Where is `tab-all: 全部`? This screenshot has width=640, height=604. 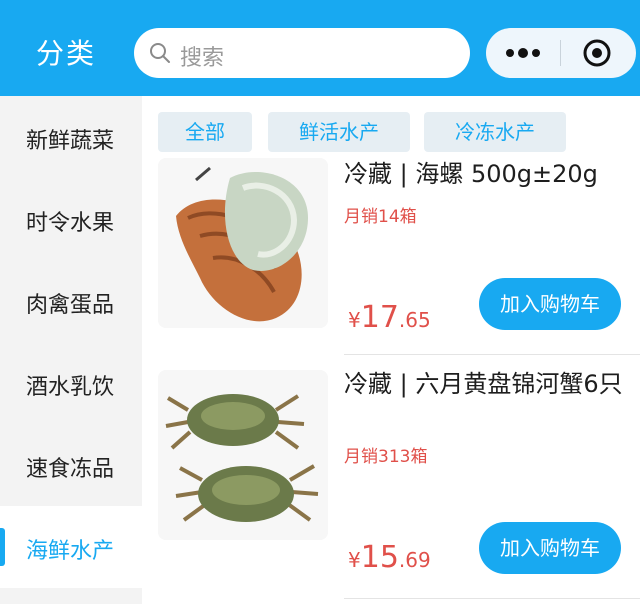
tab-all: 全部 is located at coordinates (205, 132).